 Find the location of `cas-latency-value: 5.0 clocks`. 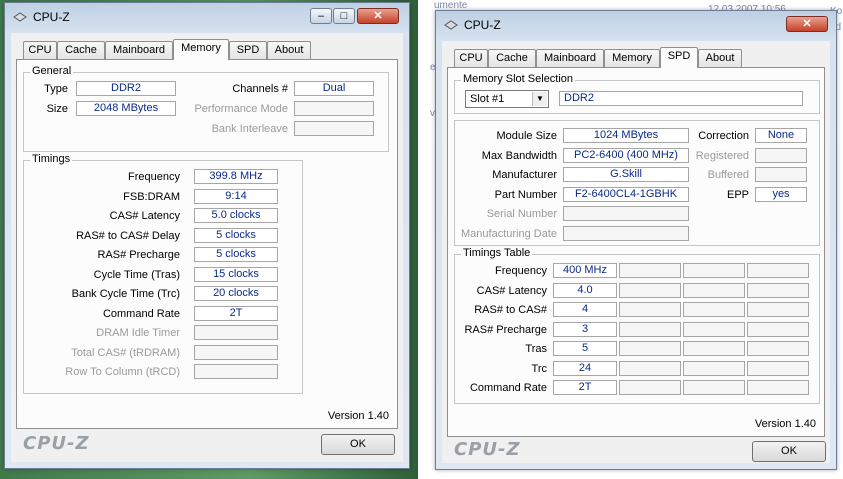

cas-latency-value: 5.0 clocks is located at coordinates (236, 215).